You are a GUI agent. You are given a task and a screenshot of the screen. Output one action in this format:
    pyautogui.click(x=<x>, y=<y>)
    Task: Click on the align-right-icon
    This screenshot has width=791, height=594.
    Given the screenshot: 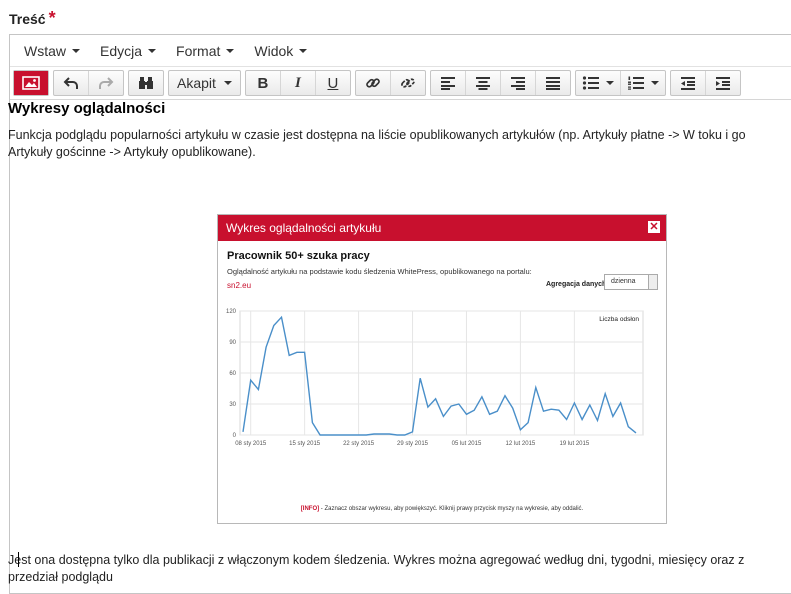 What is the action you would take?
    pyautogui.click(x=517, y=83)
    